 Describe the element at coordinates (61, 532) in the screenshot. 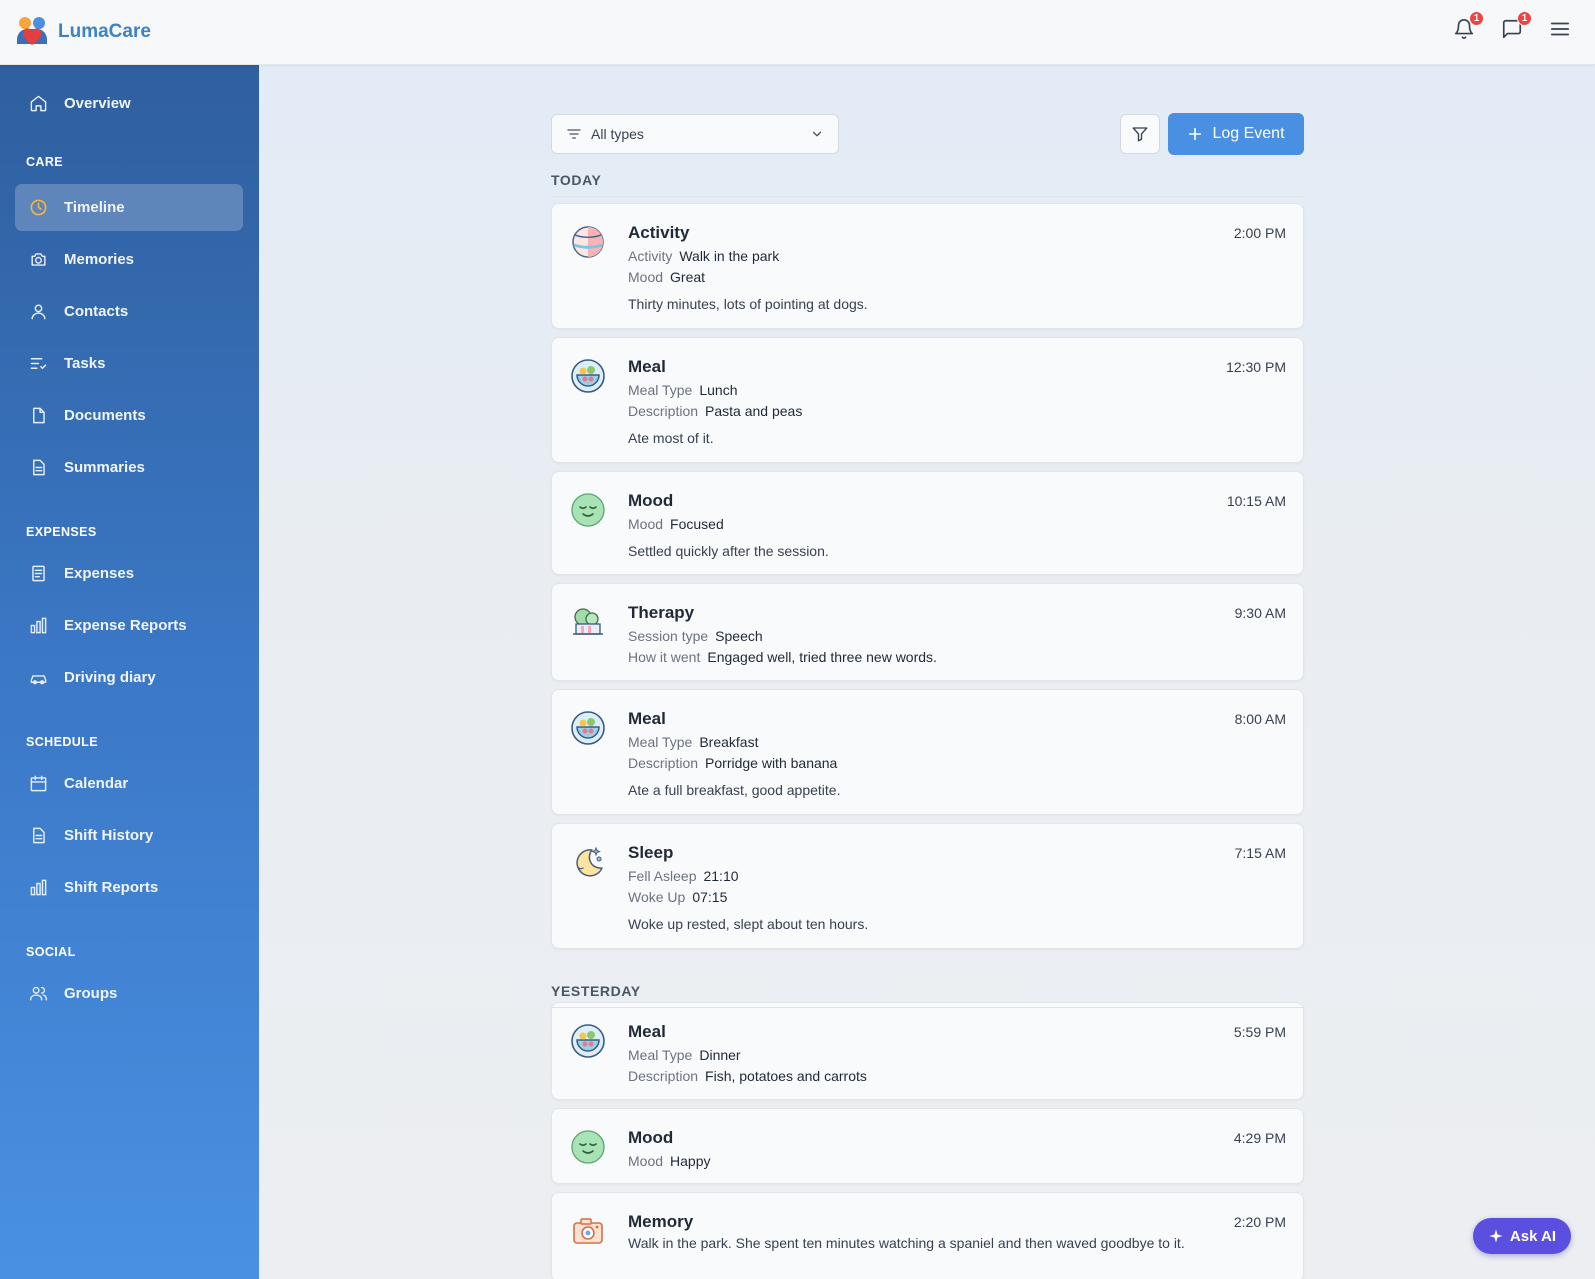

I see `section-label-expenses: EXPENSES` at that location.